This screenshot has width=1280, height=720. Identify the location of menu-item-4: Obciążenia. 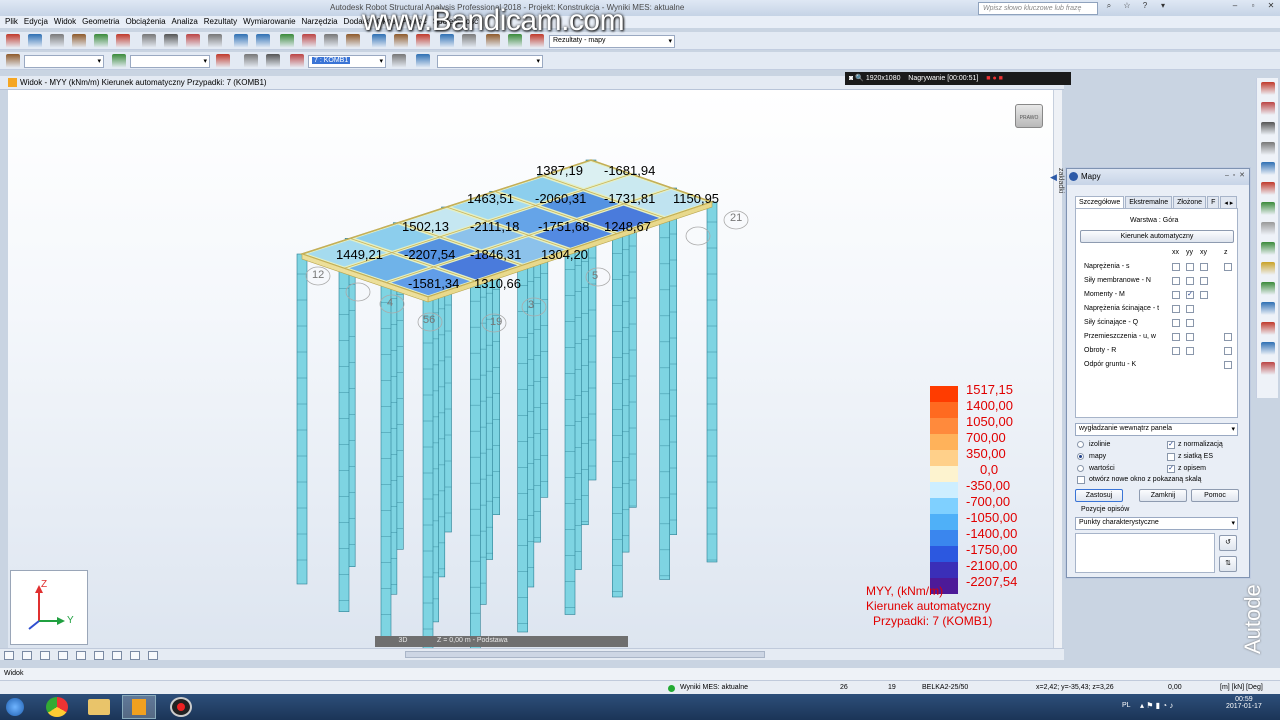
(148, 22).